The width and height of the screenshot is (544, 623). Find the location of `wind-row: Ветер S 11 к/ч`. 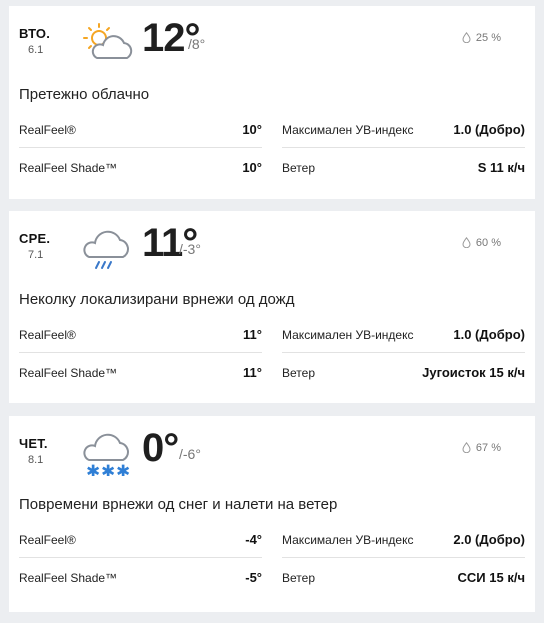

wind-row: Ветер S 11 к/ч is located at coordinates (403, 168).